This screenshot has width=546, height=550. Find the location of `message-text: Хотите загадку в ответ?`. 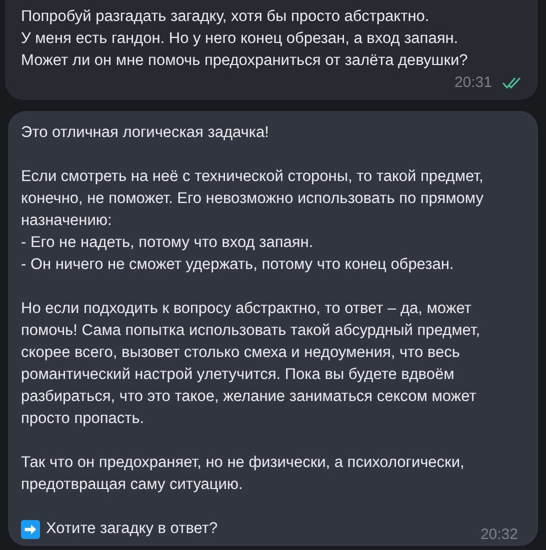

message-text: Хотите загадку в ответ? is located at coordinates (132, 529).